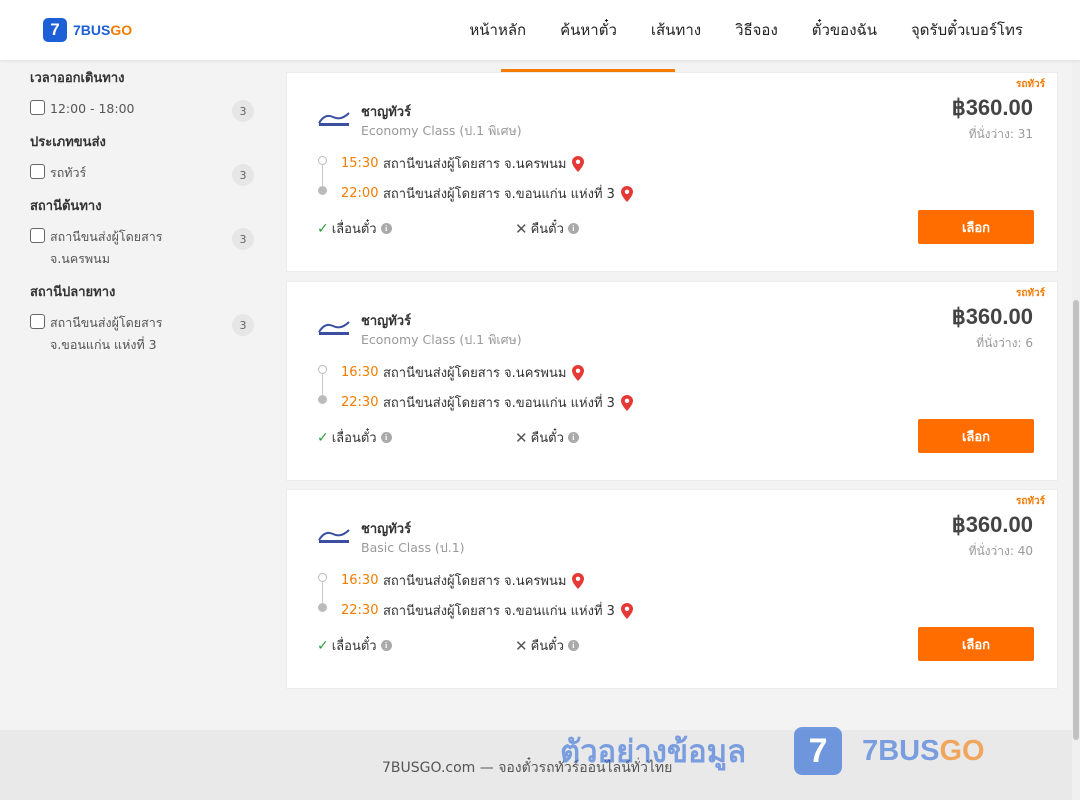 This screenshot has width=1080, height=800. Describe the element at coordinates (413, 547) in the screenshot. I see `bus-class: Basic Class (ป.1)` at that location.